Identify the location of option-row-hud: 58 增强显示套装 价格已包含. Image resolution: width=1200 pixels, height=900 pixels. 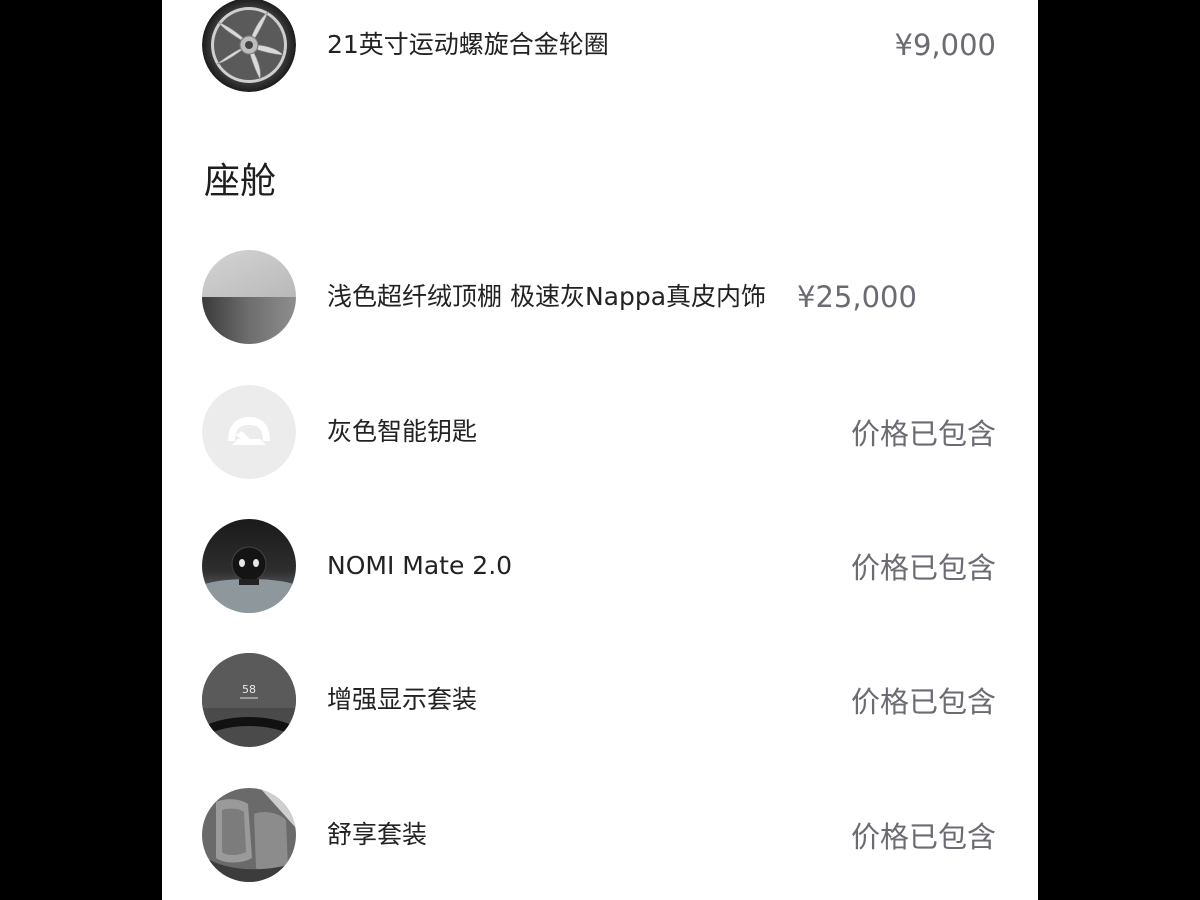
(599, 700).